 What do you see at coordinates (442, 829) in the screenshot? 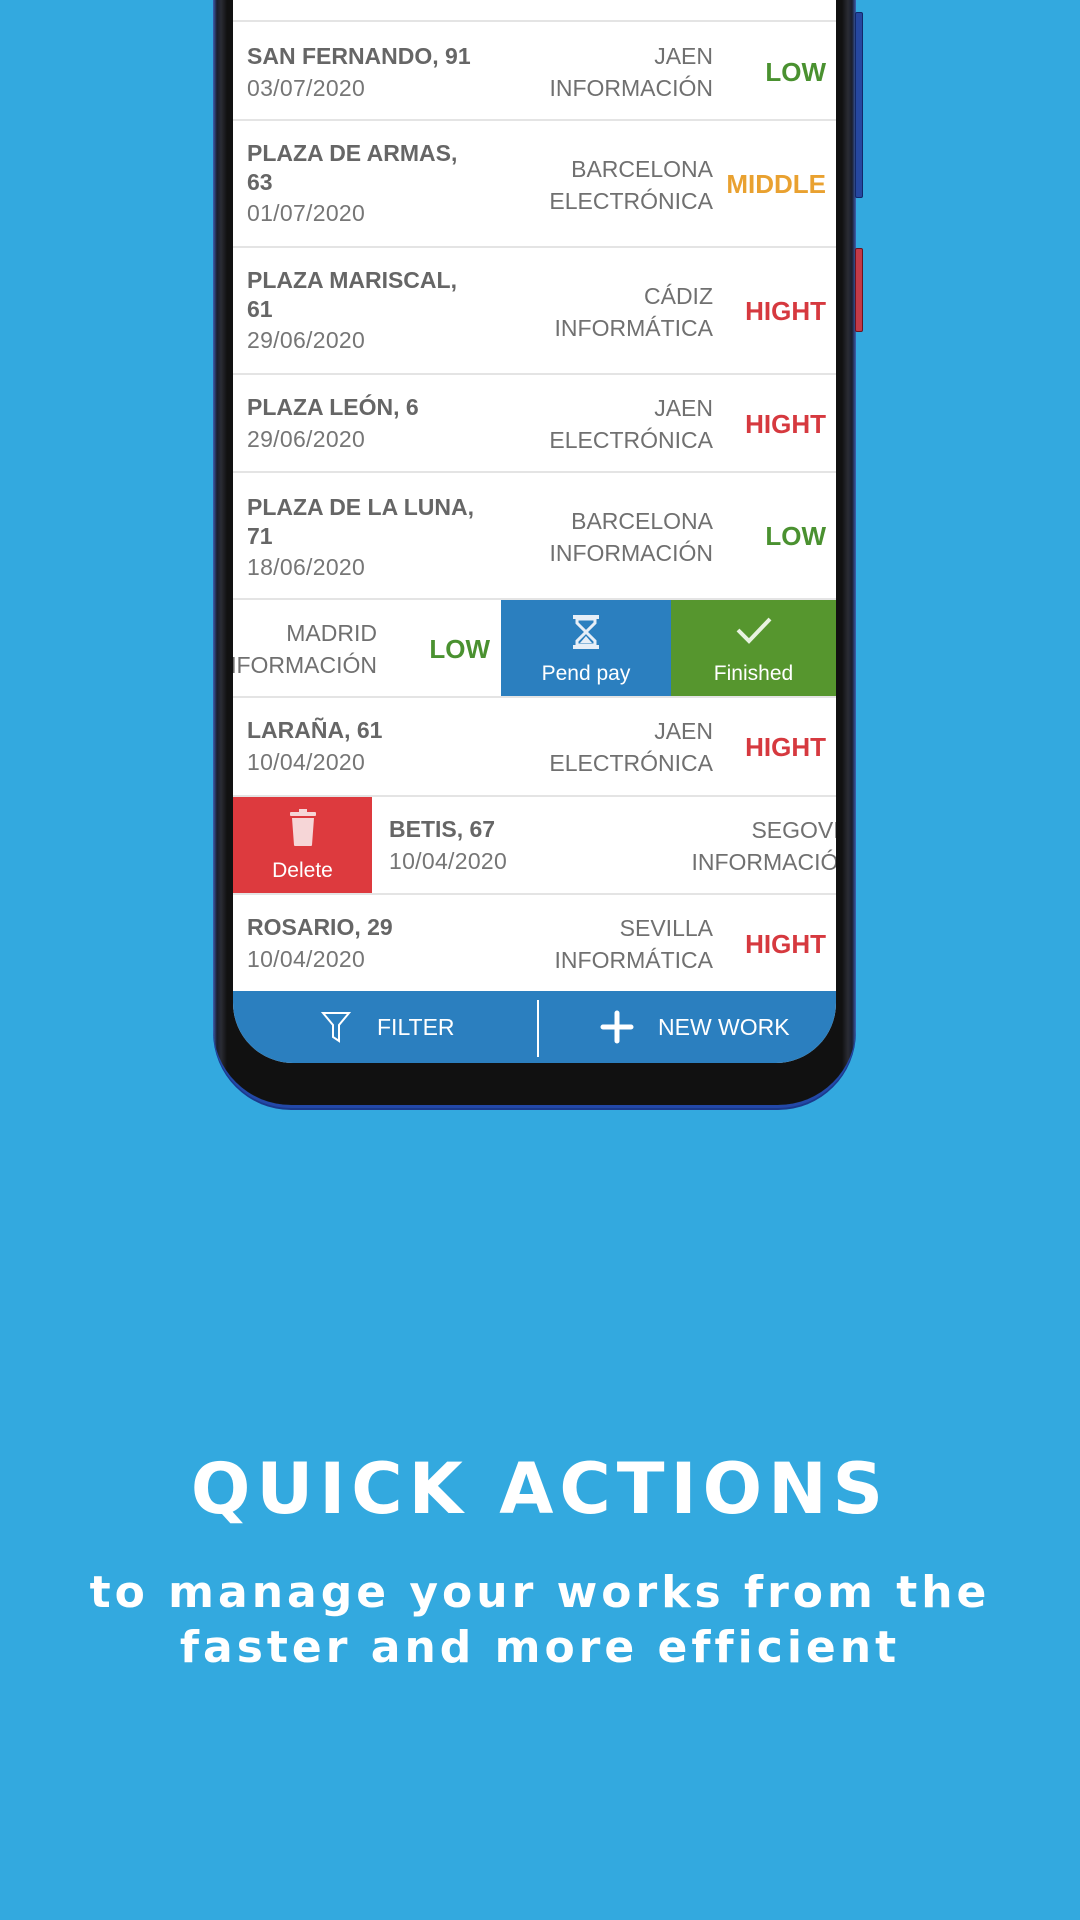
I see `work-address: BETIS, 67` at bounding box center [442, 829].